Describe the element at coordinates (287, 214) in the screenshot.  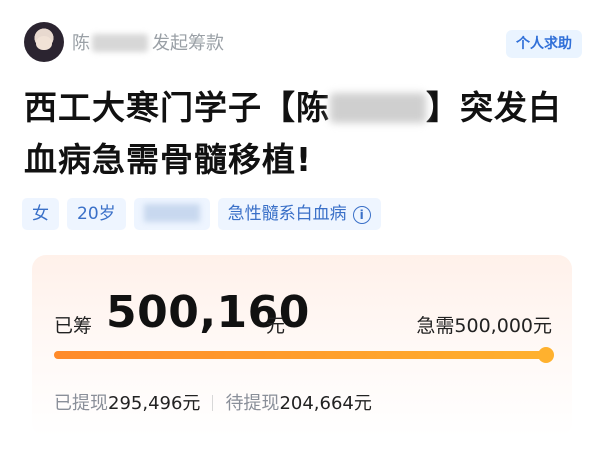
I see `disease-label: 急性髓系白血病` at that location.